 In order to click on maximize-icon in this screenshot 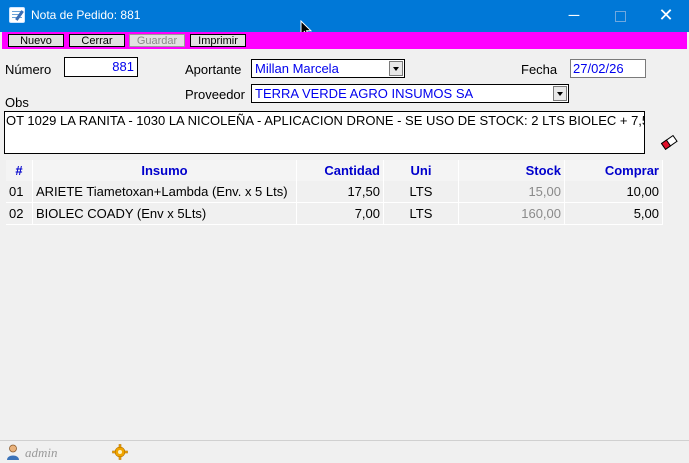, I will do `click(620, 16)`.